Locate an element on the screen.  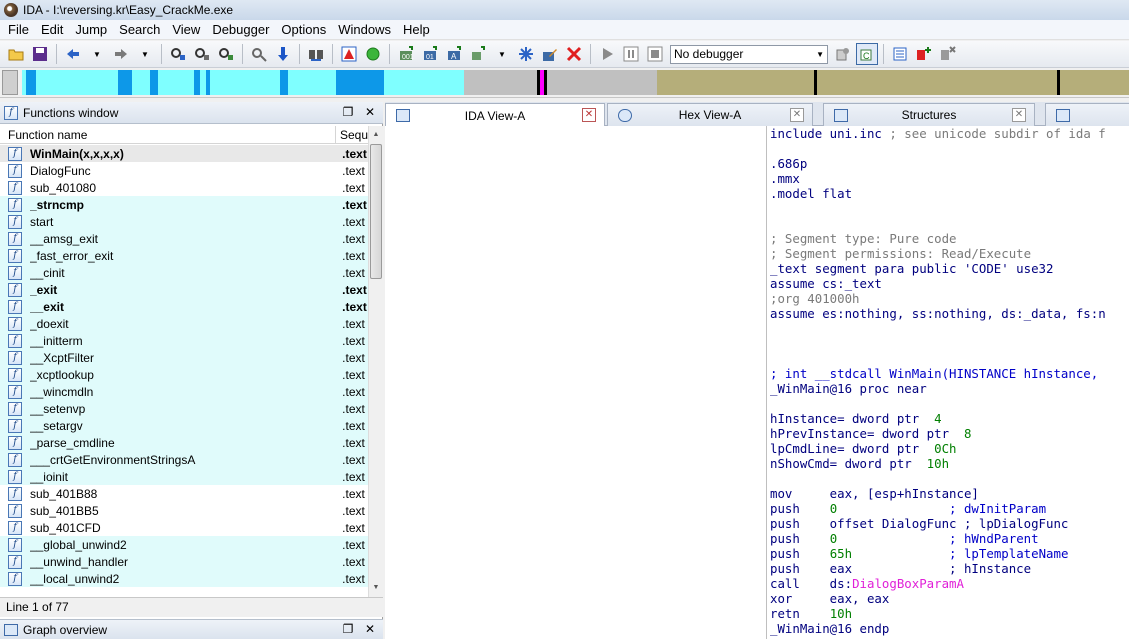
debugger-select: No debugger ▼ is located at coordinates (749, 54).